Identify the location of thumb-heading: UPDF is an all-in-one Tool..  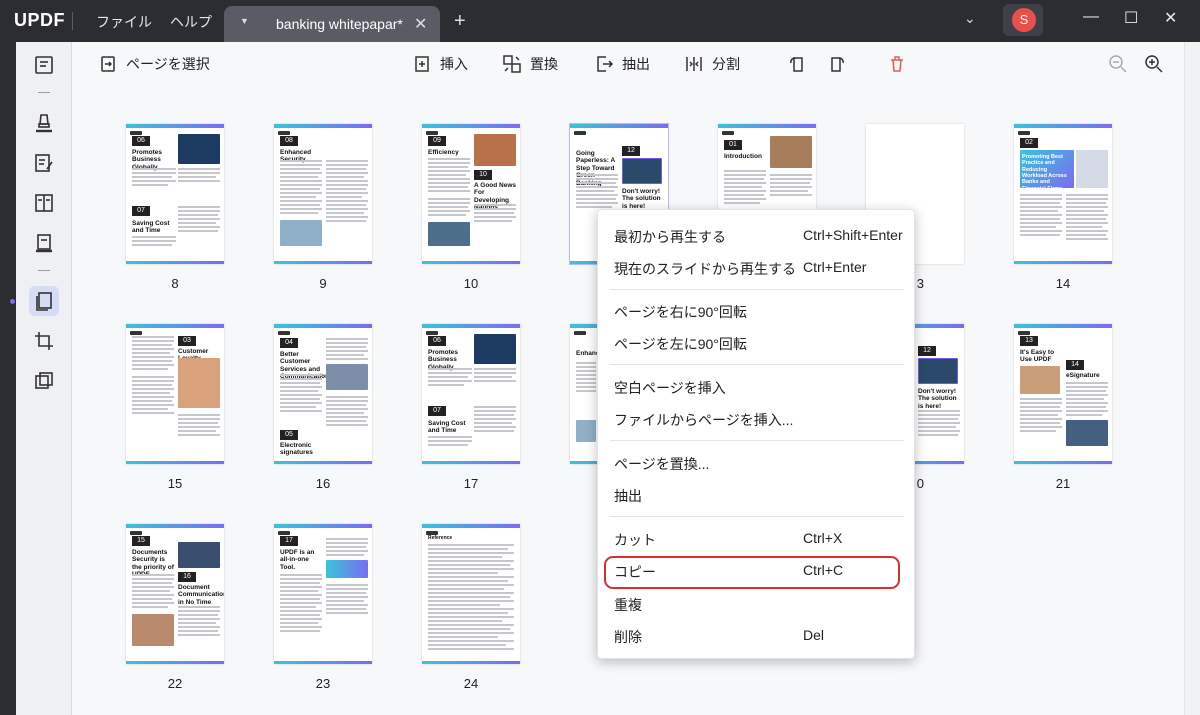
(297, 560).